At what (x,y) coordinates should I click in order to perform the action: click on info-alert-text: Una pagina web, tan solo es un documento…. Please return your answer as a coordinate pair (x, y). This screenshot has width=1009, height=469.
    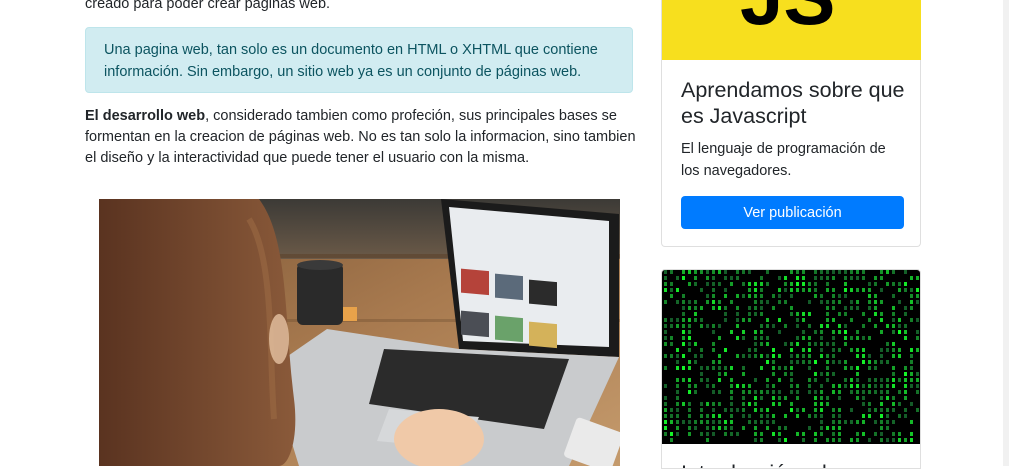
    Looking at the image, I should click on (351, 61).